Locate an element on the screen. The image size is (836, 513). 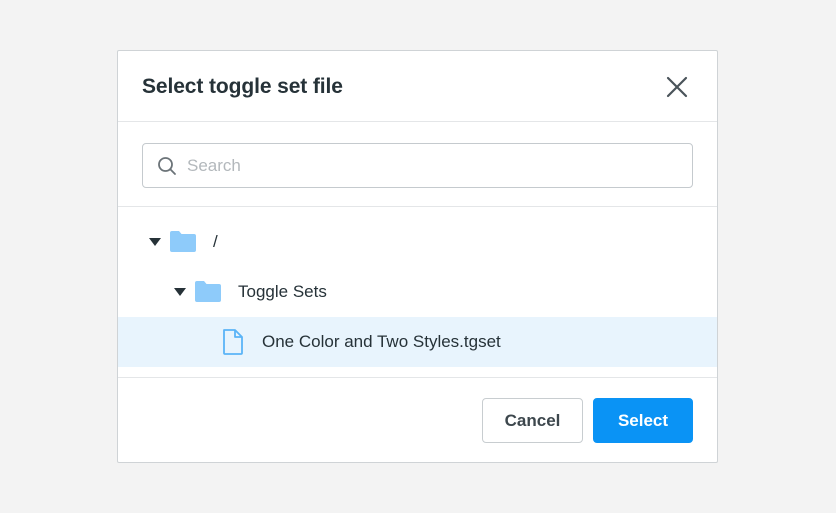
dialog-title: Select toggle set file is located at coordinates (242, 86).